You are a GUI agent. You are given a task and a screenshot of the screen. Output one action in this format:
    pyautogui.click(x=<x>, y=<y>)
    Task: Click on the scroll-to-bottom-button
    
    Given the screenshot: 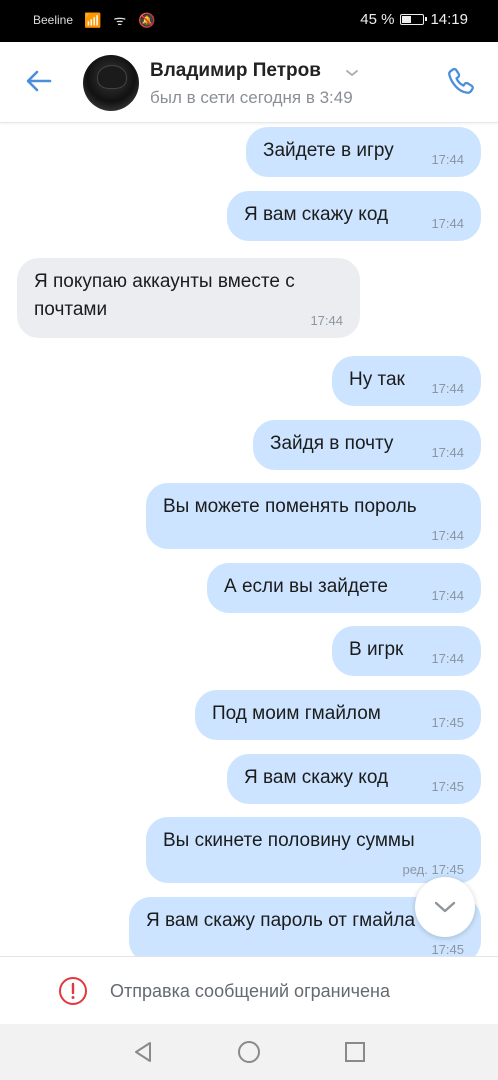 What is the action you would take?
    pyautogui.click(x=445, y=907)
    